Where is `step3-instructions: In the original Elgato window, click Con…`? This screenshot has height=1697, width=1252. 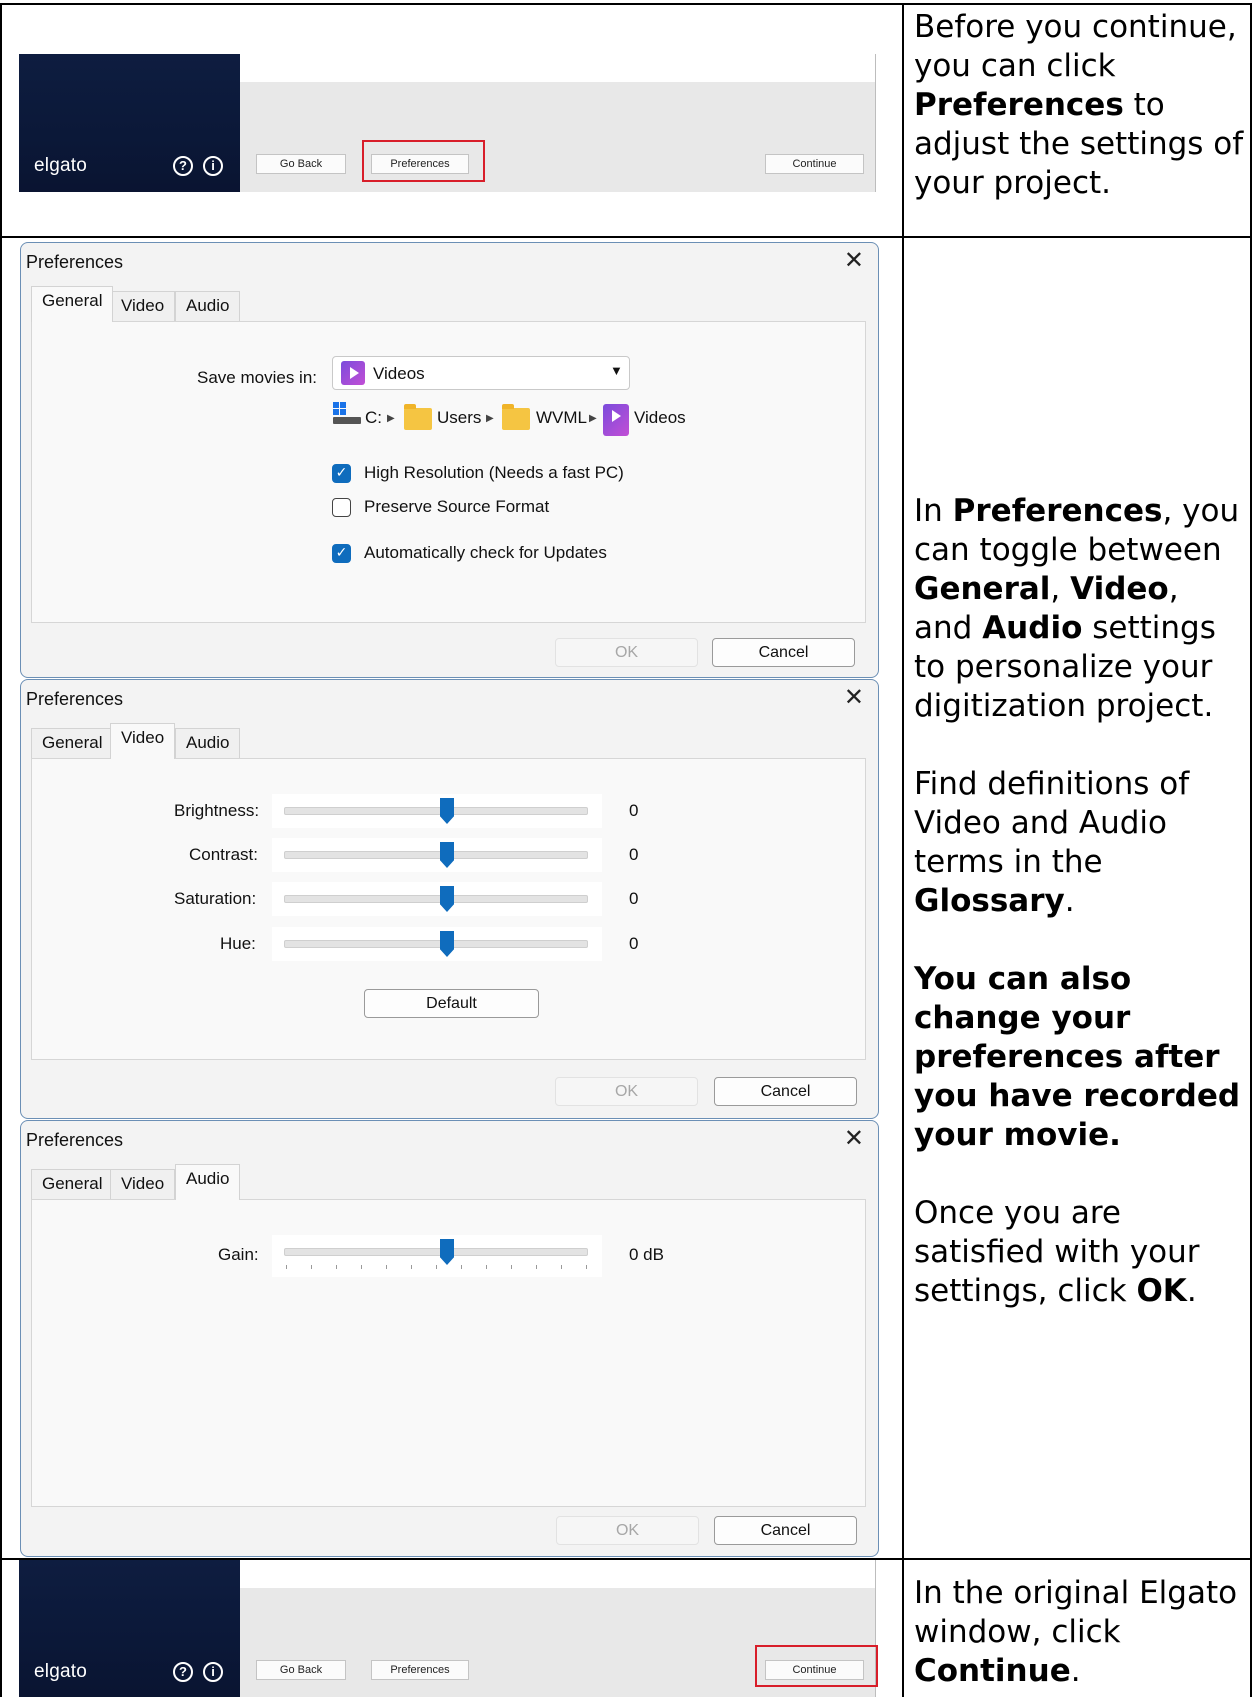 step3-instructions: In the original Elgato window, click Con… is located at coordinates (1076, 1632).